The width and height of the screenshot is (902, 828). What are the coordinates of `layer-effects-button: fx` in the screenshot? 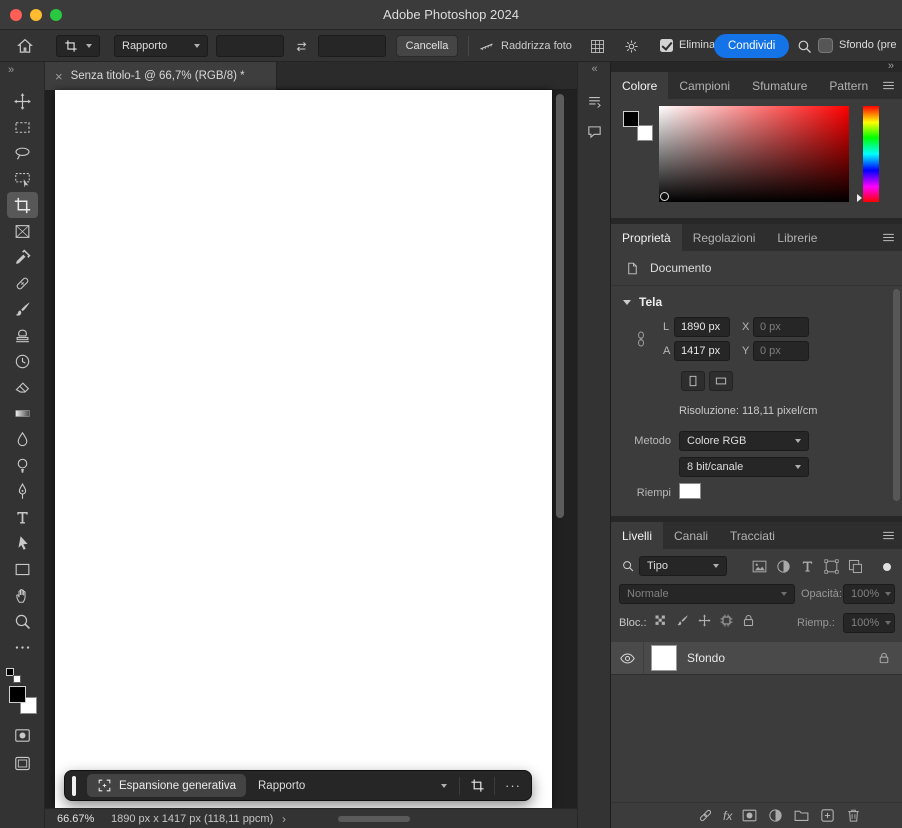 It's located at (727, 816).